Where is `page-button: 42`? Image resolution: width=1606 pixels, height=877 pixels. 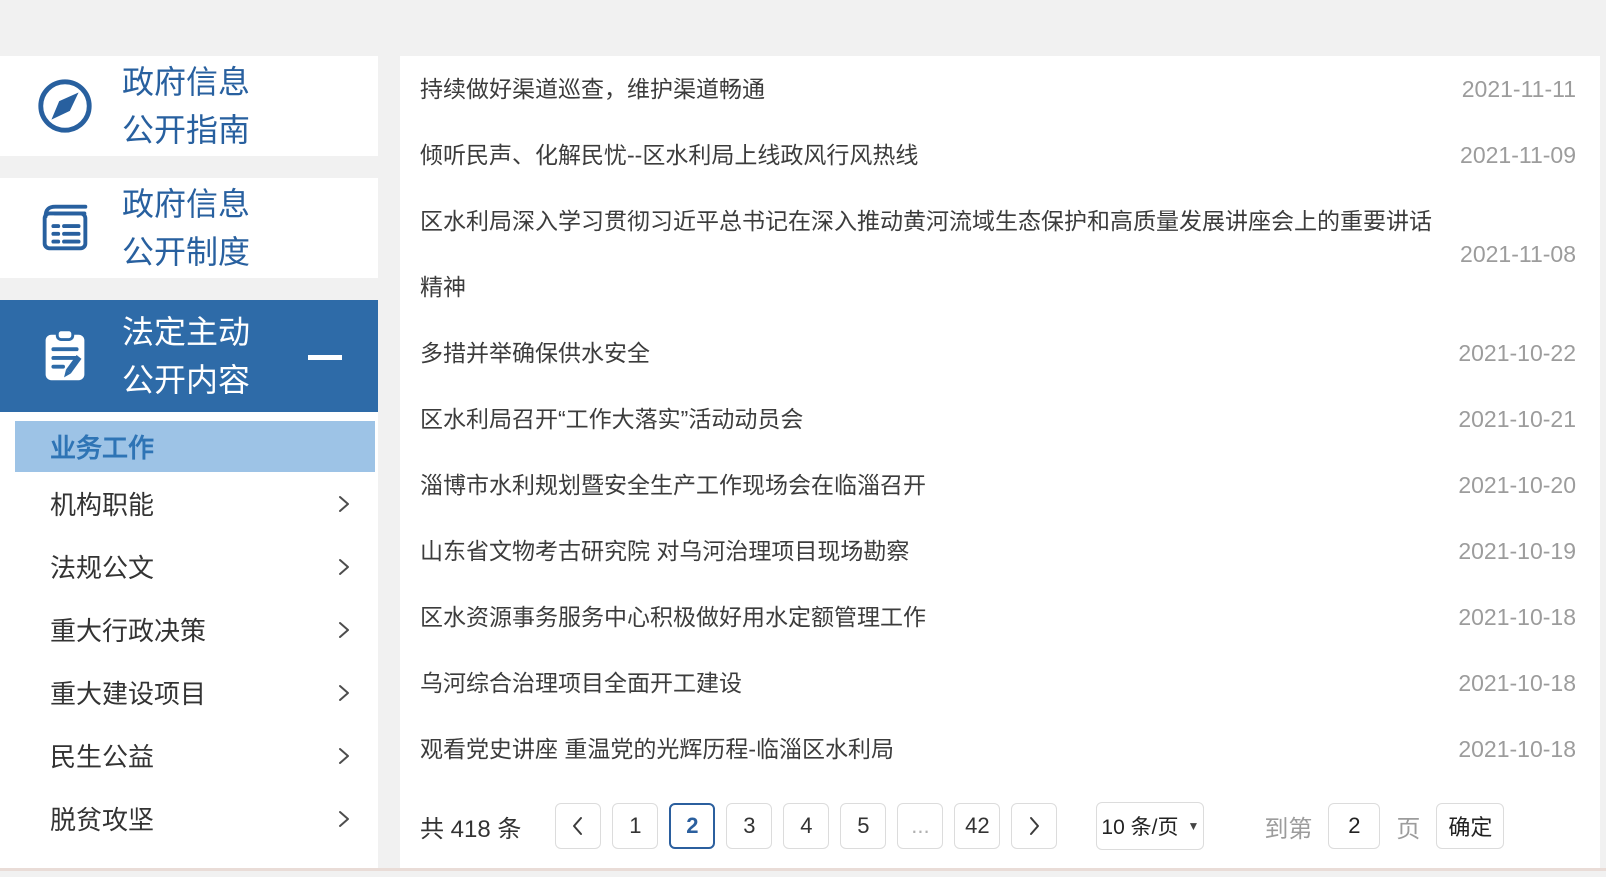
page-button: 42 is located at coordinates (977, 826).